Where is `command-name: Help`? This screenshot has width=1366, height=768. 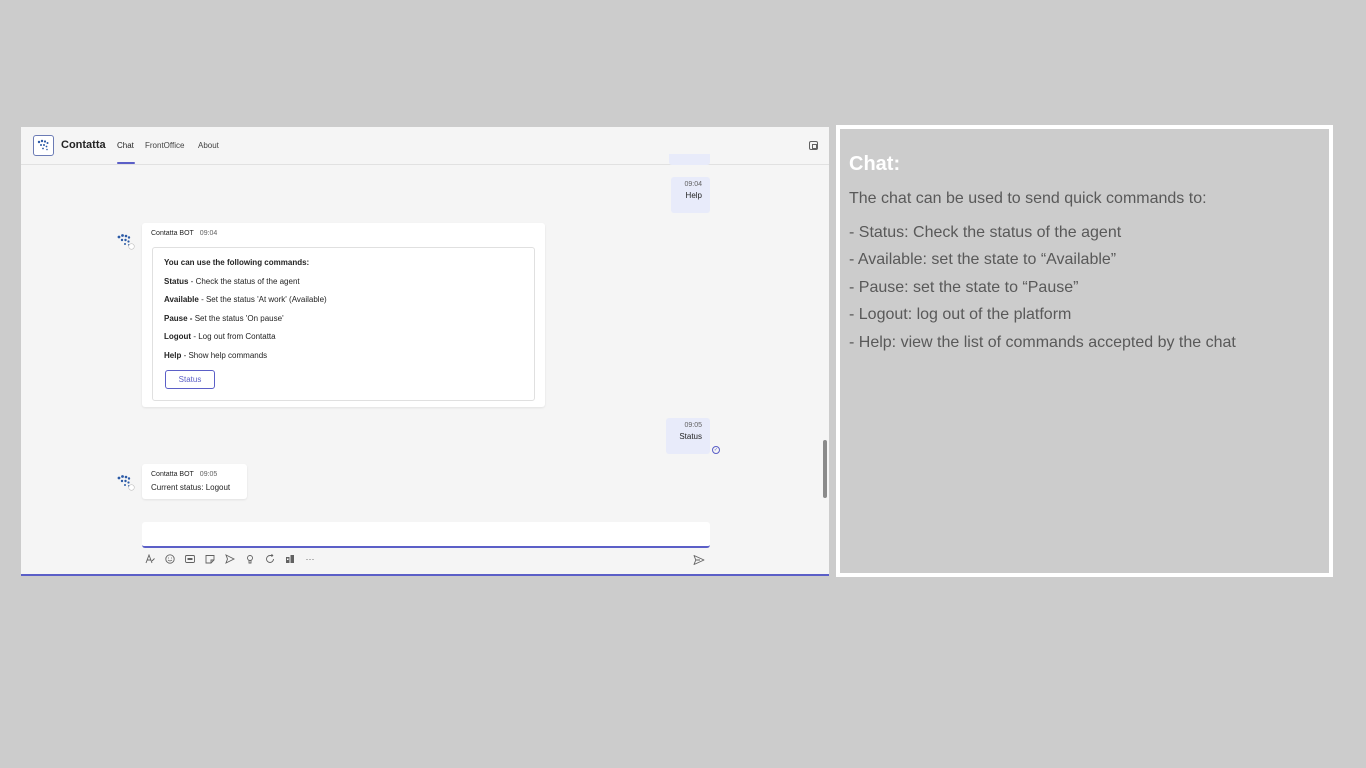
command-name: Help is located at coordinates (173, 355).